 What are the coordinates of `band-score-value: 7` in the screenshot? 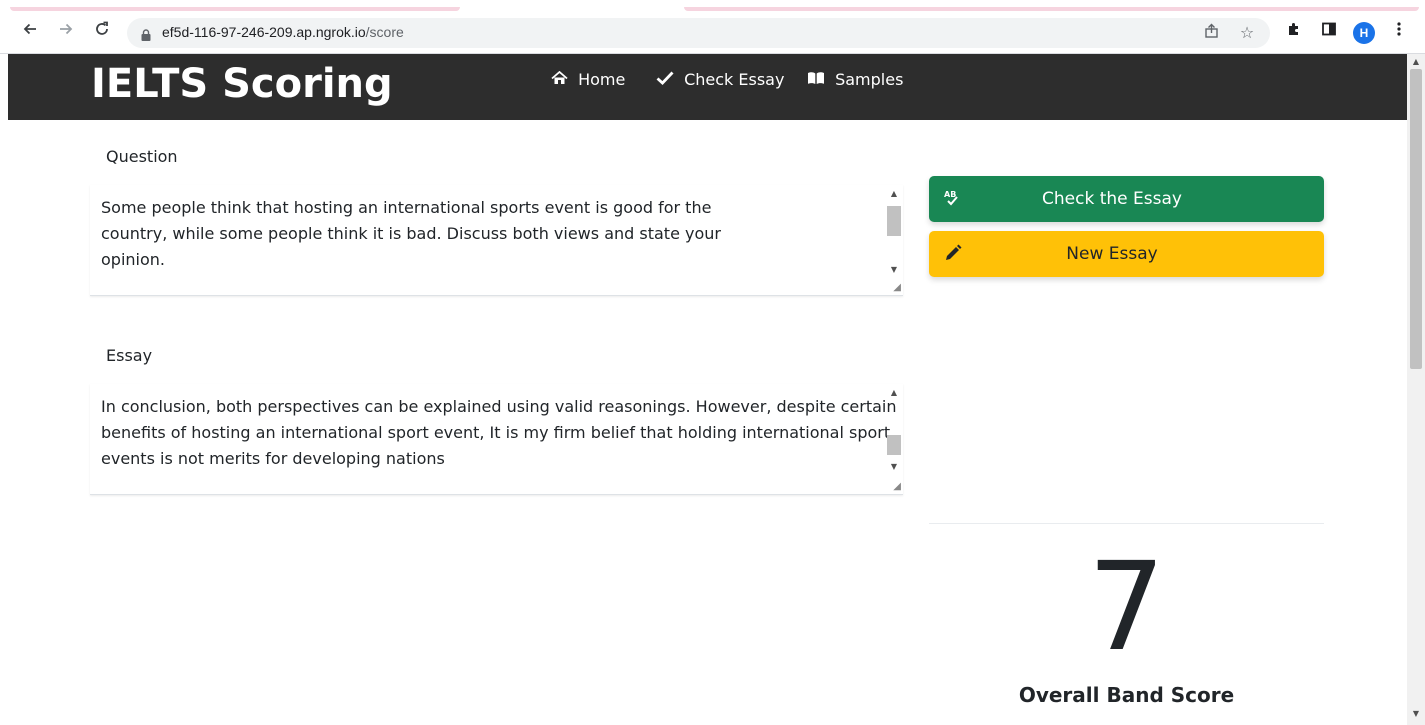 It's located at (1126, 607).